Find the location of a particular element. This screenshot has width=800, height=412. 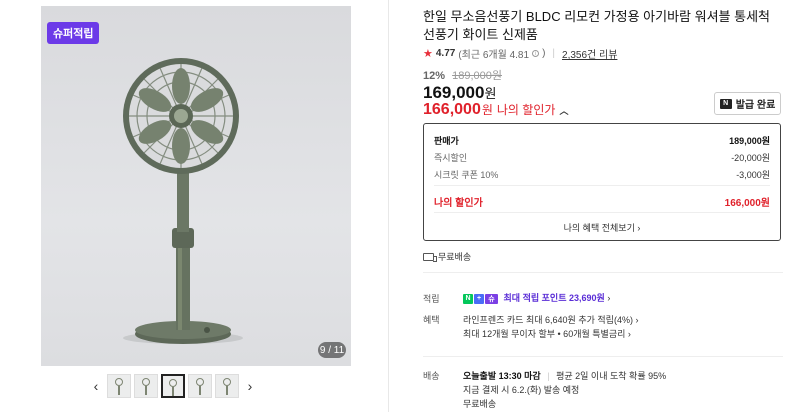

instant-label: 즉시할인 is located at coordinates (451, 158).